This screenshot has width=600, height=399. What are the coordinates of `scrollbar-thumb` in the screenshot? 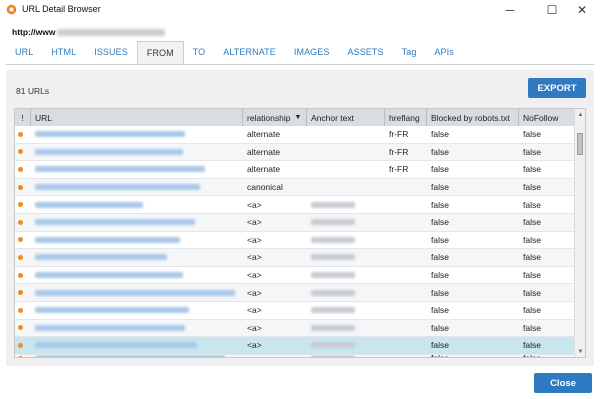 It's located at (580, 144).